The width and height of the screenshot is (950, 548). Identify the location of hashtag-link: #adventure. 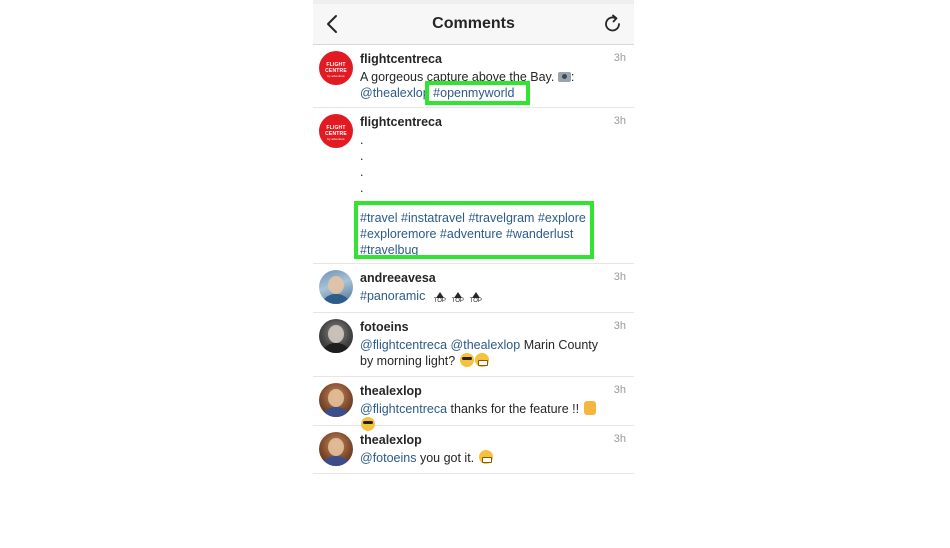
(471, 234).